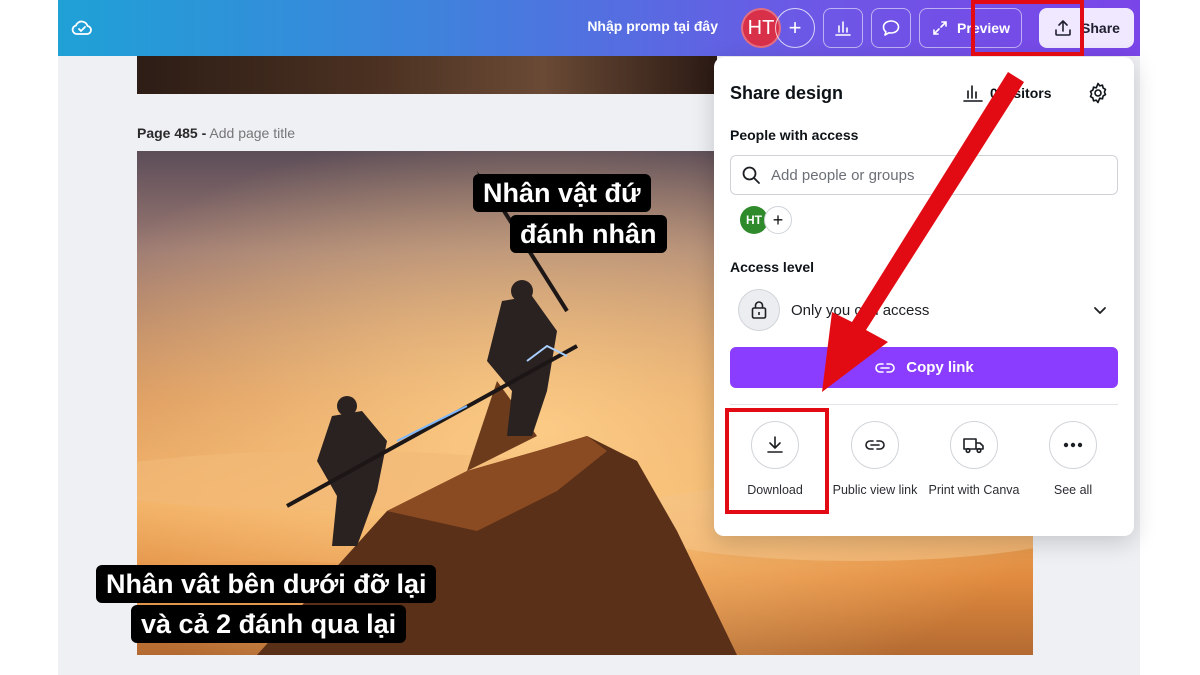  What do you see at coordinates (794, 135) in the screenshot?
I see `people-with-access-label: People with access` at bounding box center [794, 135].